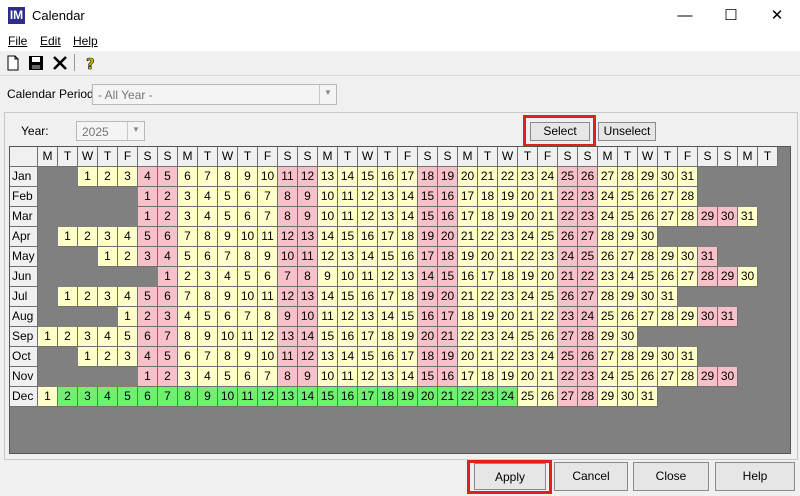 Image resolution: width=800 pixels, height=496 pixels. I want to click on cancel-button: Cancel, so click(591, 476).